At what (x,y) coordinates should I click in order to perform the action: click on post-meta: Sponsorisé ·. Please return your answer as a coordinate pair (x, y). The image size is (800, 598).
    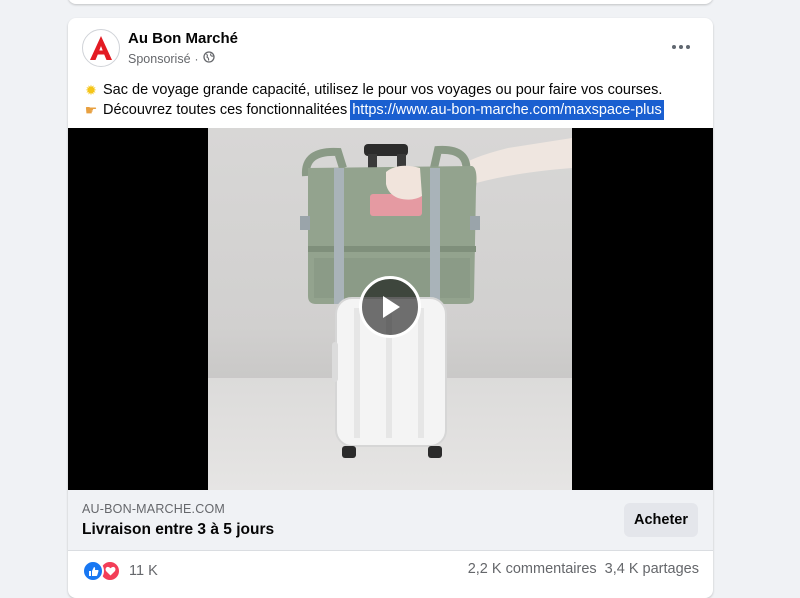
    Looking at the image, I should click on (171, 58).